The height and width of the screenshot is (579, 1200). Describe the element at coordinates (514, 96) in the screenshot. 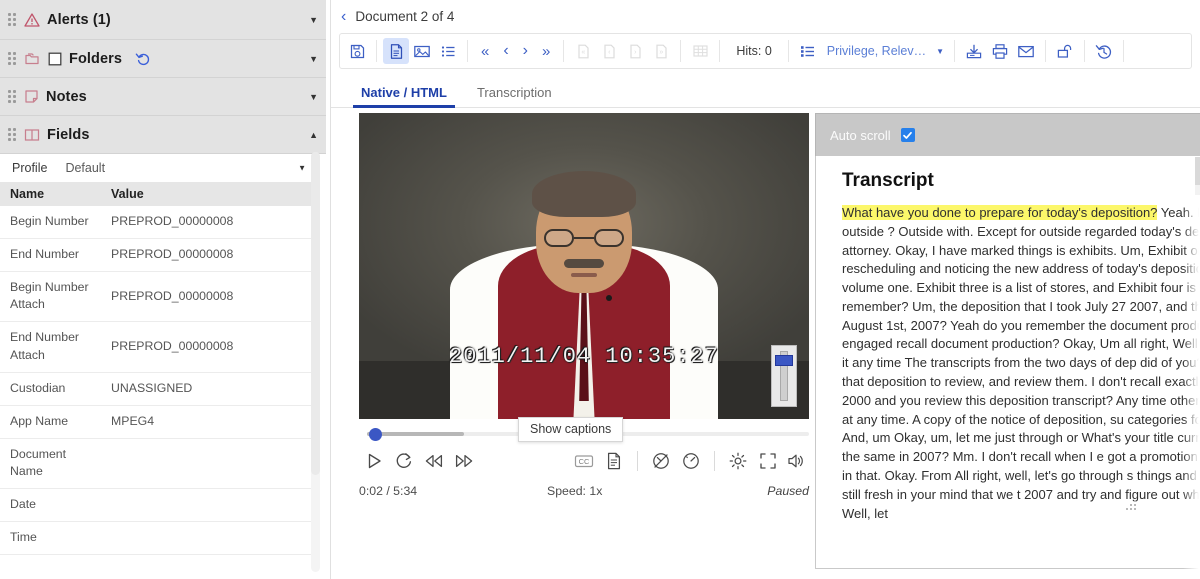

I see `tab-transcription: Transcription` at that location.